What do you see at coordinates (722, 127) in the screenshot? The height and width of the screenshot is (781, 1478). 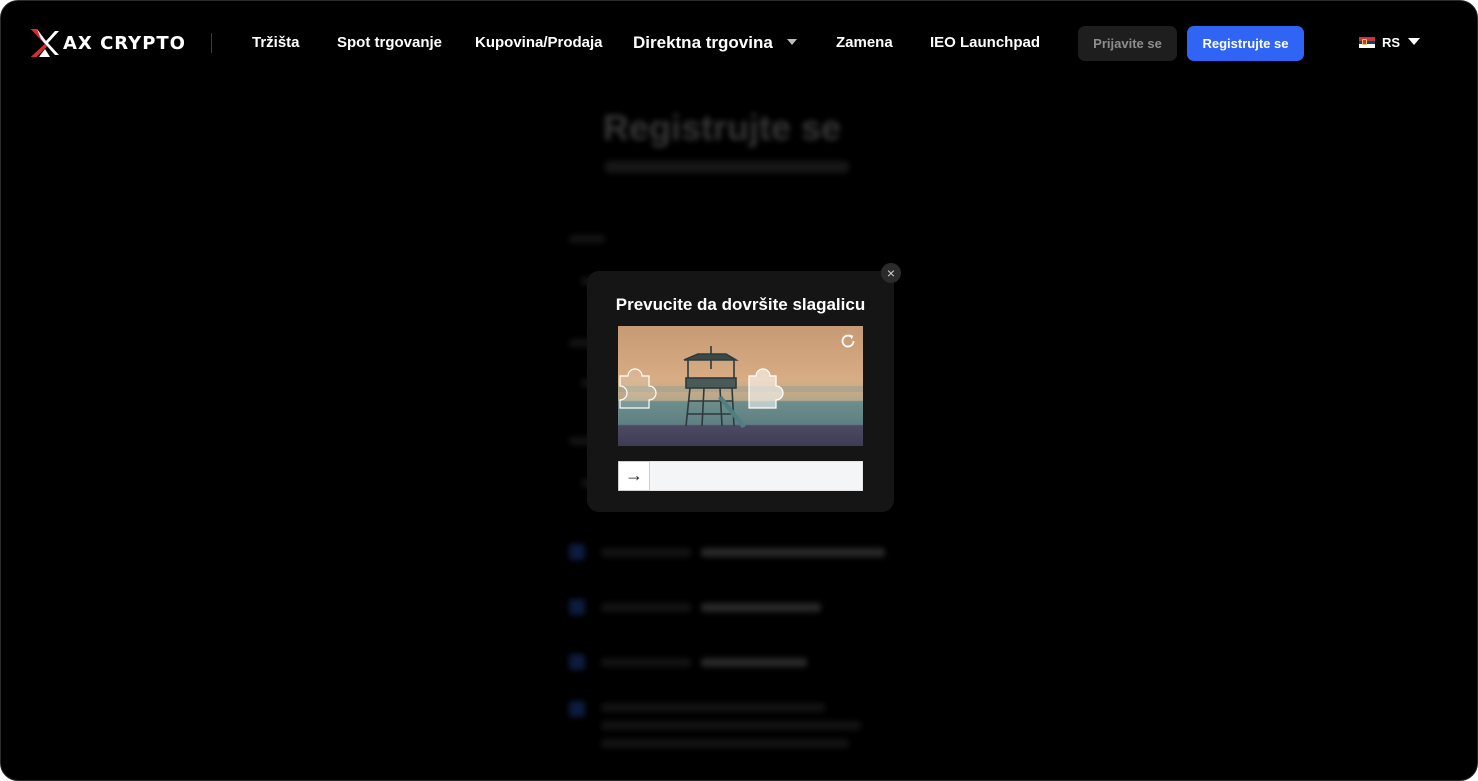 I see `registration-title: Registrujte se` at bounding box center [722, 127].